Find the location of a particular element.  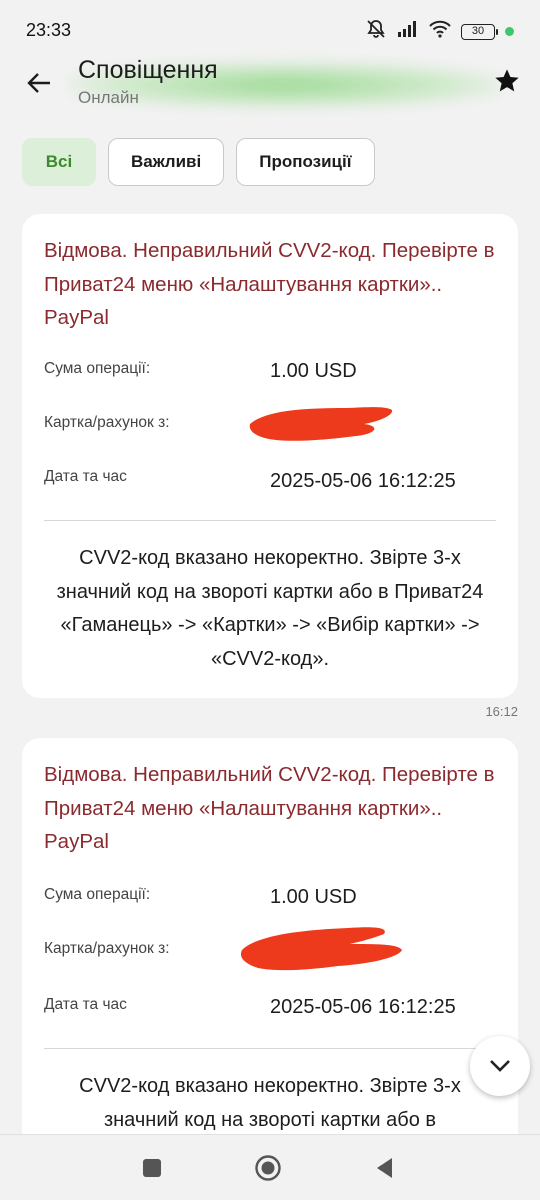

status-bar: 23:33 30 is located at coordinates (270, 30).